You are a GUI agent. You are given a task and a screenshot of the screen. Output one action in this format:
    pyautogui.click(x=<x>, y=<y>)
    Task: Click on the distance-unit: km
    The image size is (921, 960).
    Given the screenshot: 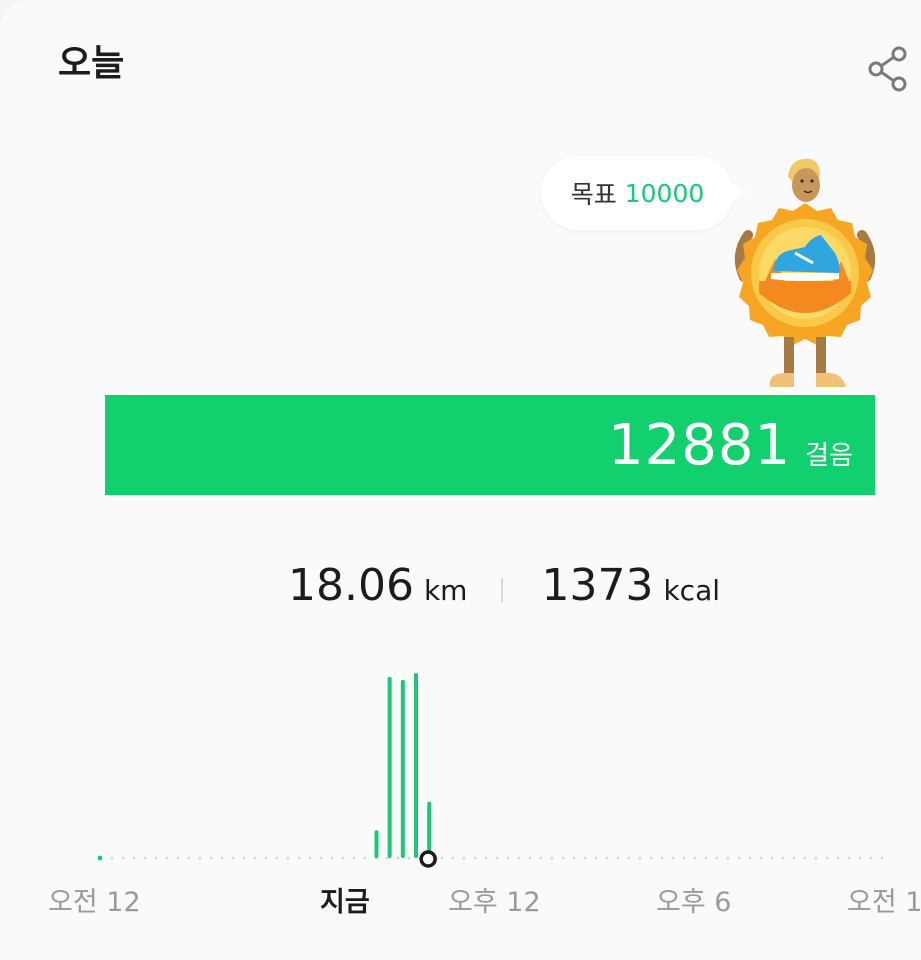 What is the action you would take?
    pyautogui.click(x=445, y=590)
    